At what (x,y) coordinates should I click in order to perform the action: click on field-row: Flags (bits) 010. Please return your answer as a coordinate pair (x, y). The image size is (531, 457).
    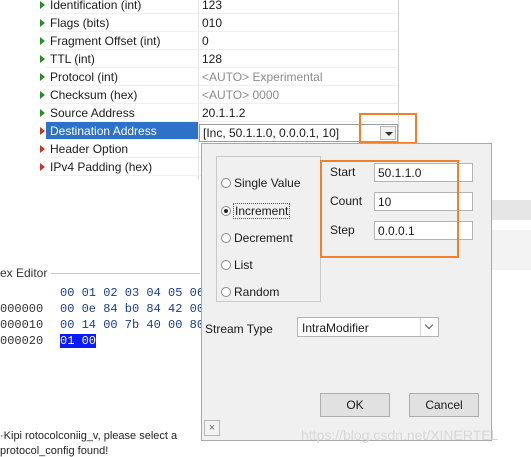
    Looking at the image, I should click on (199, 23).